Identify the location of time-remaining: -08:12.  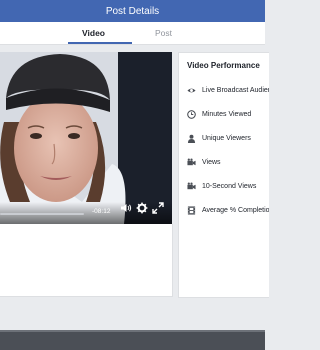
(101, 211).